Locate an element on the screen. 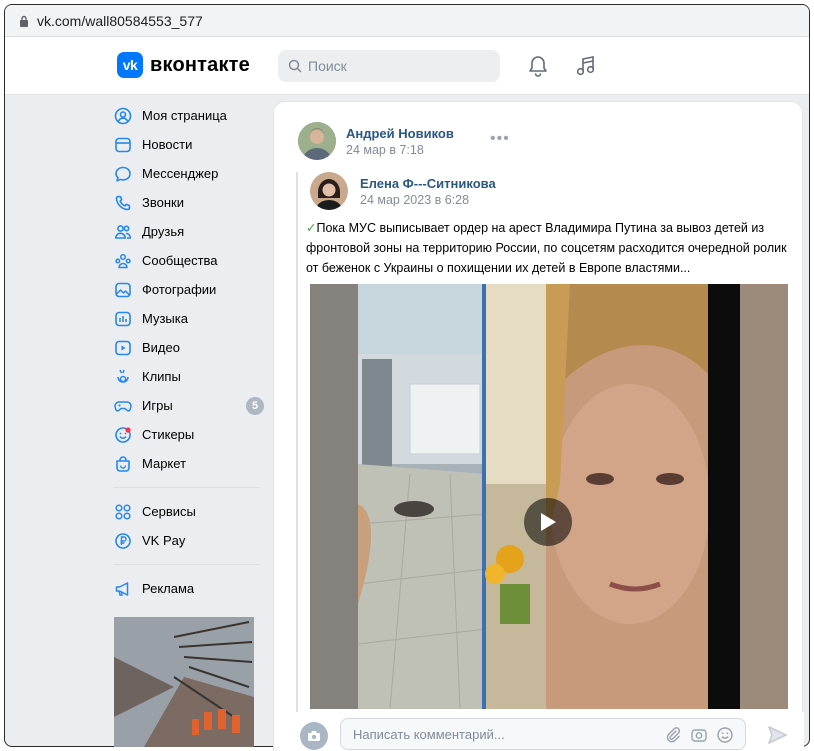 Image resolution: width=814 pixels, height=751 pixels. sidebar-item-label: Видео is located at coordinates (161, 347).